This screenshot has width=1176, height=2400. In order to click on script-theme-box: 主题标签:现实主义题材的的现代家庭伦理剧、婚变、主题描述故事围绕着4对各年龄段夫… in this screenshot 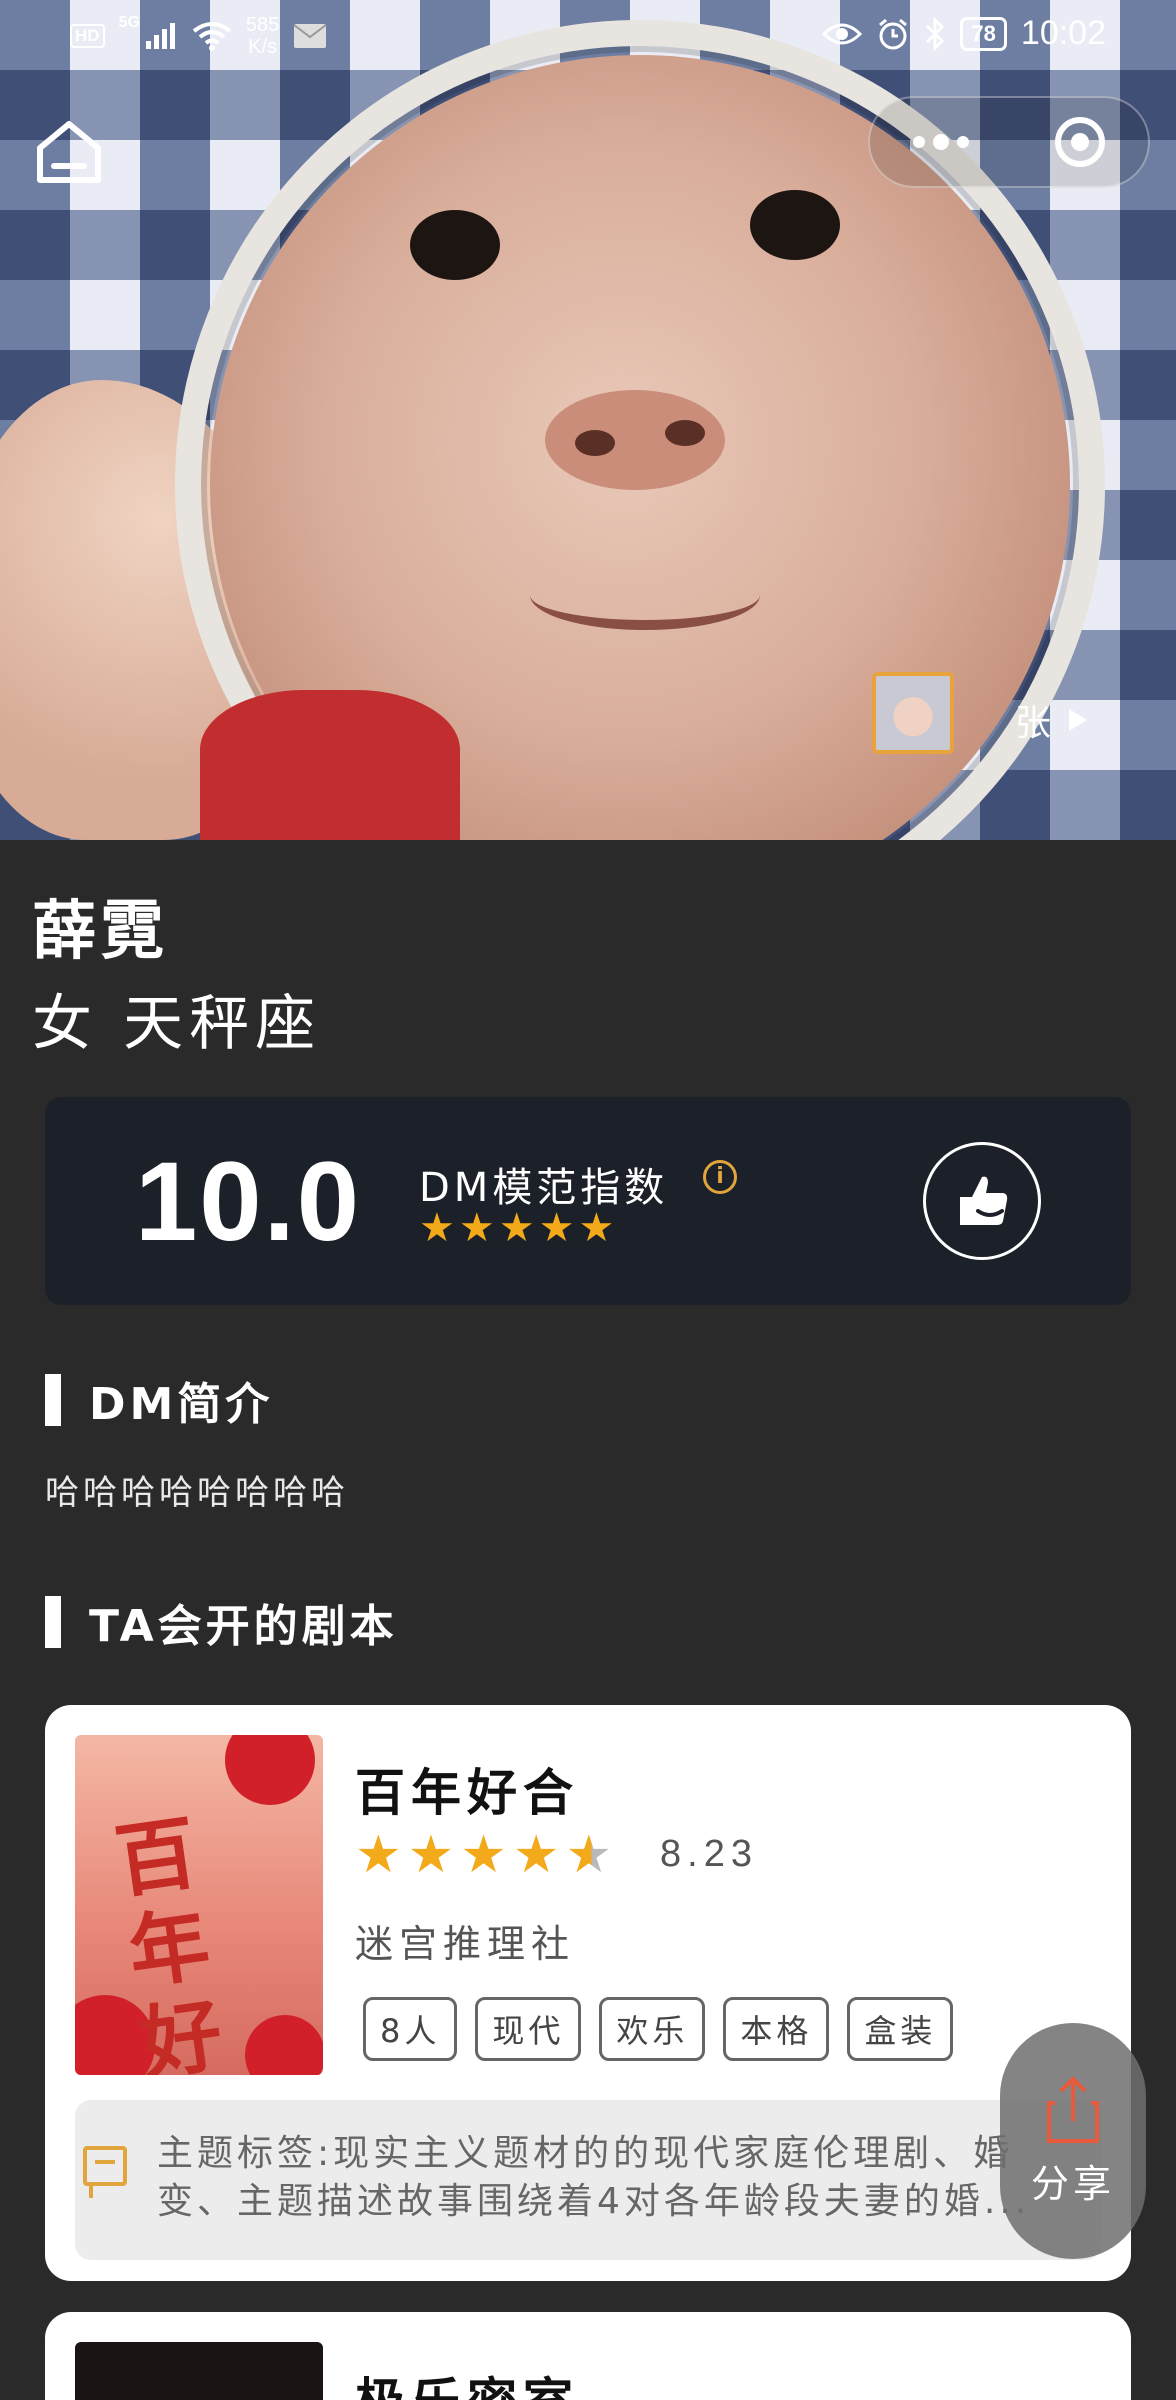, I will do `click(588, 2180)`.